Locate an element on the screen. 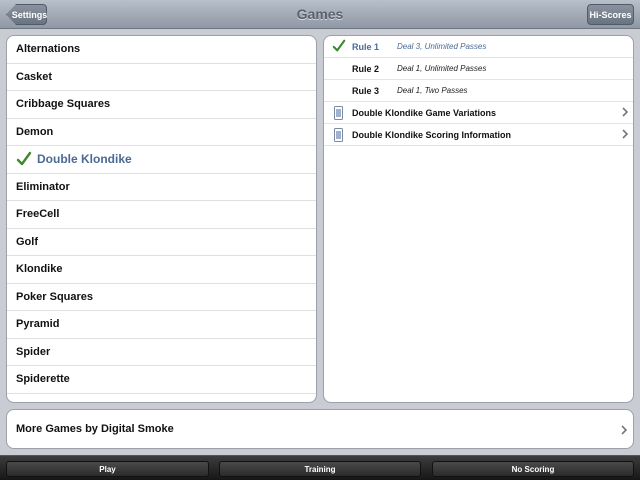 The width and height of the screenshot is (640, 480). game-label: Casket is located at coordinates (34, 76).